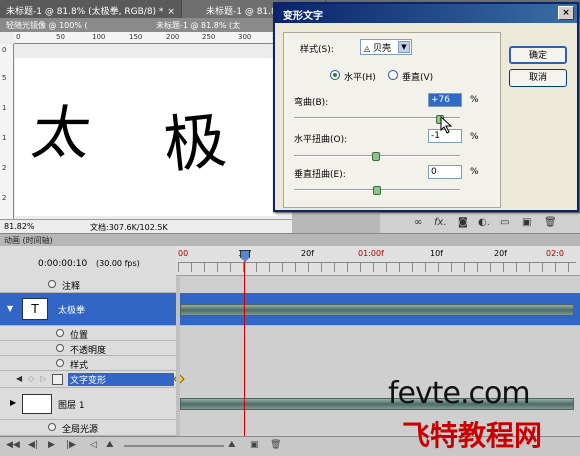 This screenshot has height=456, width=580. I want to click on layer-thumbnail, so click(37, 404).